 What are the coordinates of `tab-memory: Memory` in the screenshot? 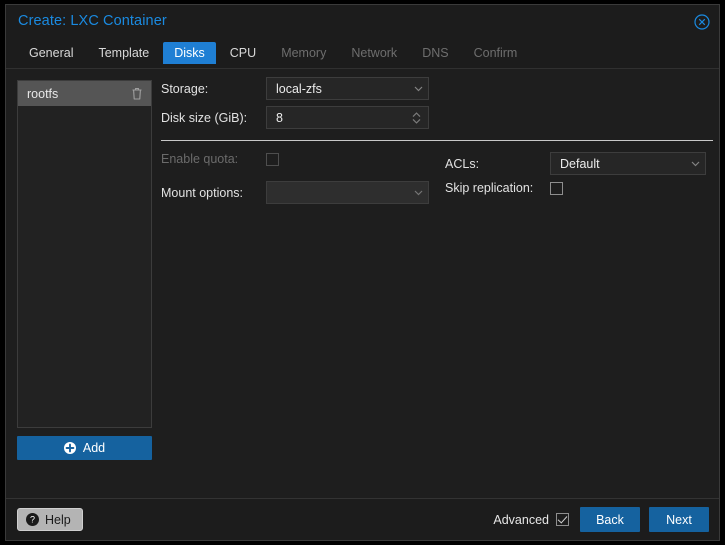 It's located at (303, 53).